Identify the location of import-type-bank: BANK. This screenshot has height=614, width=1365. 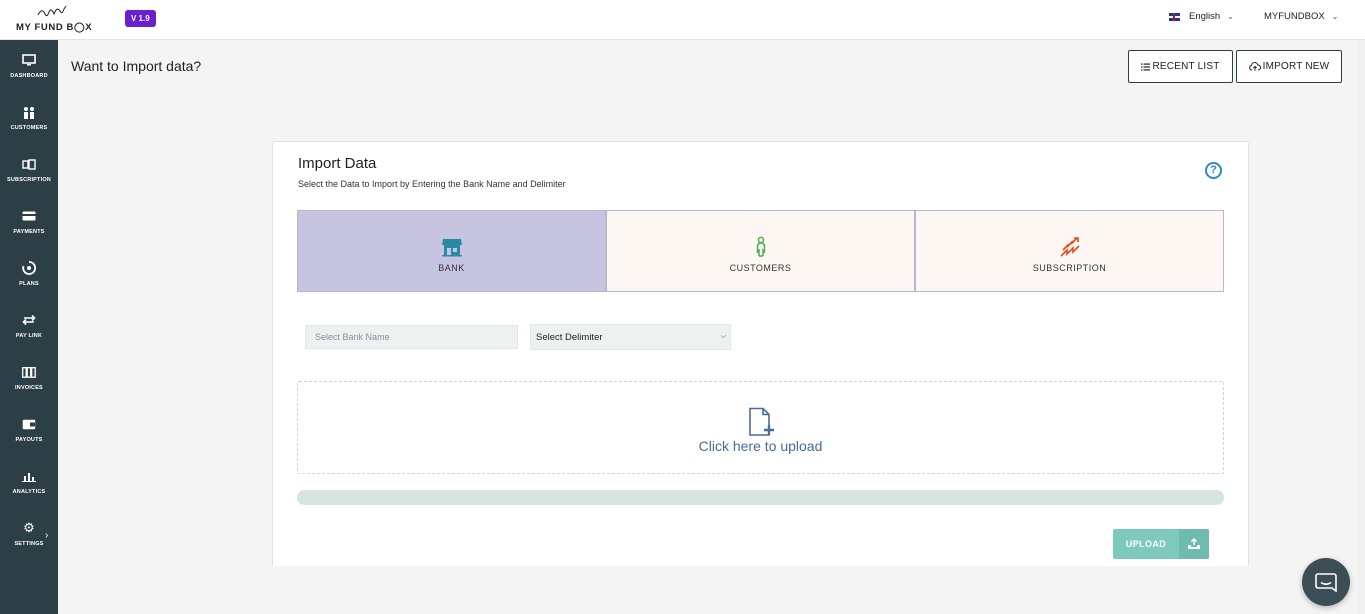
(451, 251).